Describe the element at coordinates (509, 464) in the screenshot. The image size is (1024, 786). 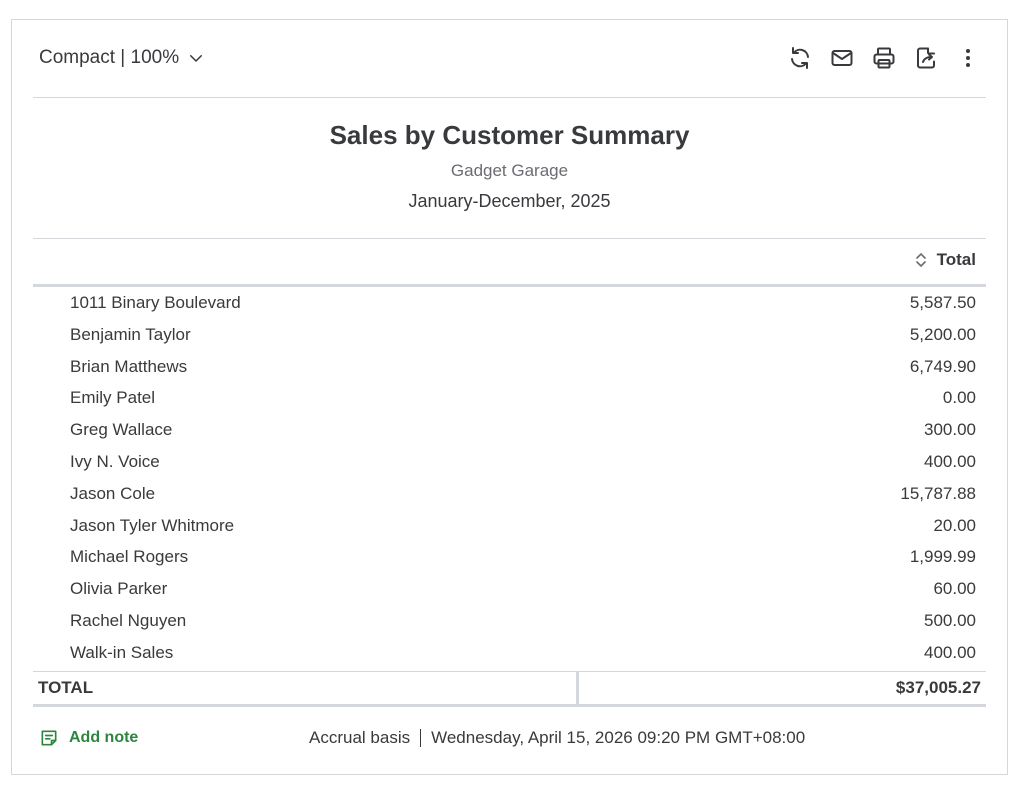
I see `table-row: Ivy N. Voice 400.00` at that location.